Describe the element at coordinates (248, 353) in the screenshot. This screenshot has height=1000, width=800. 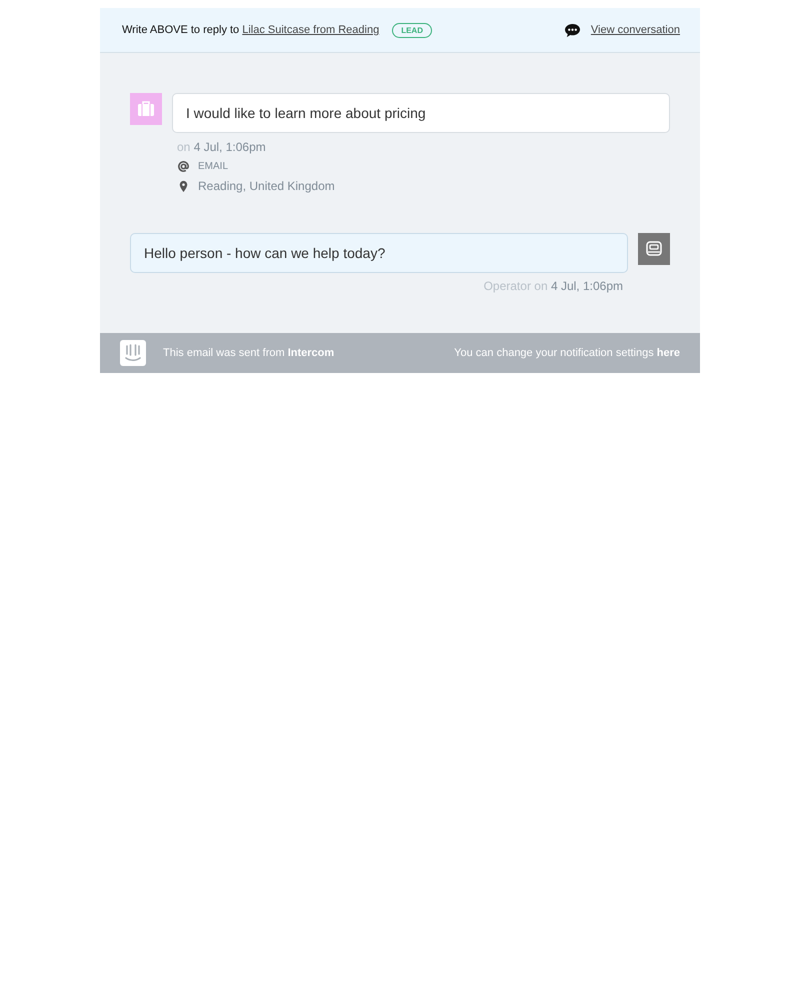
I see `sent-from-text: This email was sent from Intercom` at that location.